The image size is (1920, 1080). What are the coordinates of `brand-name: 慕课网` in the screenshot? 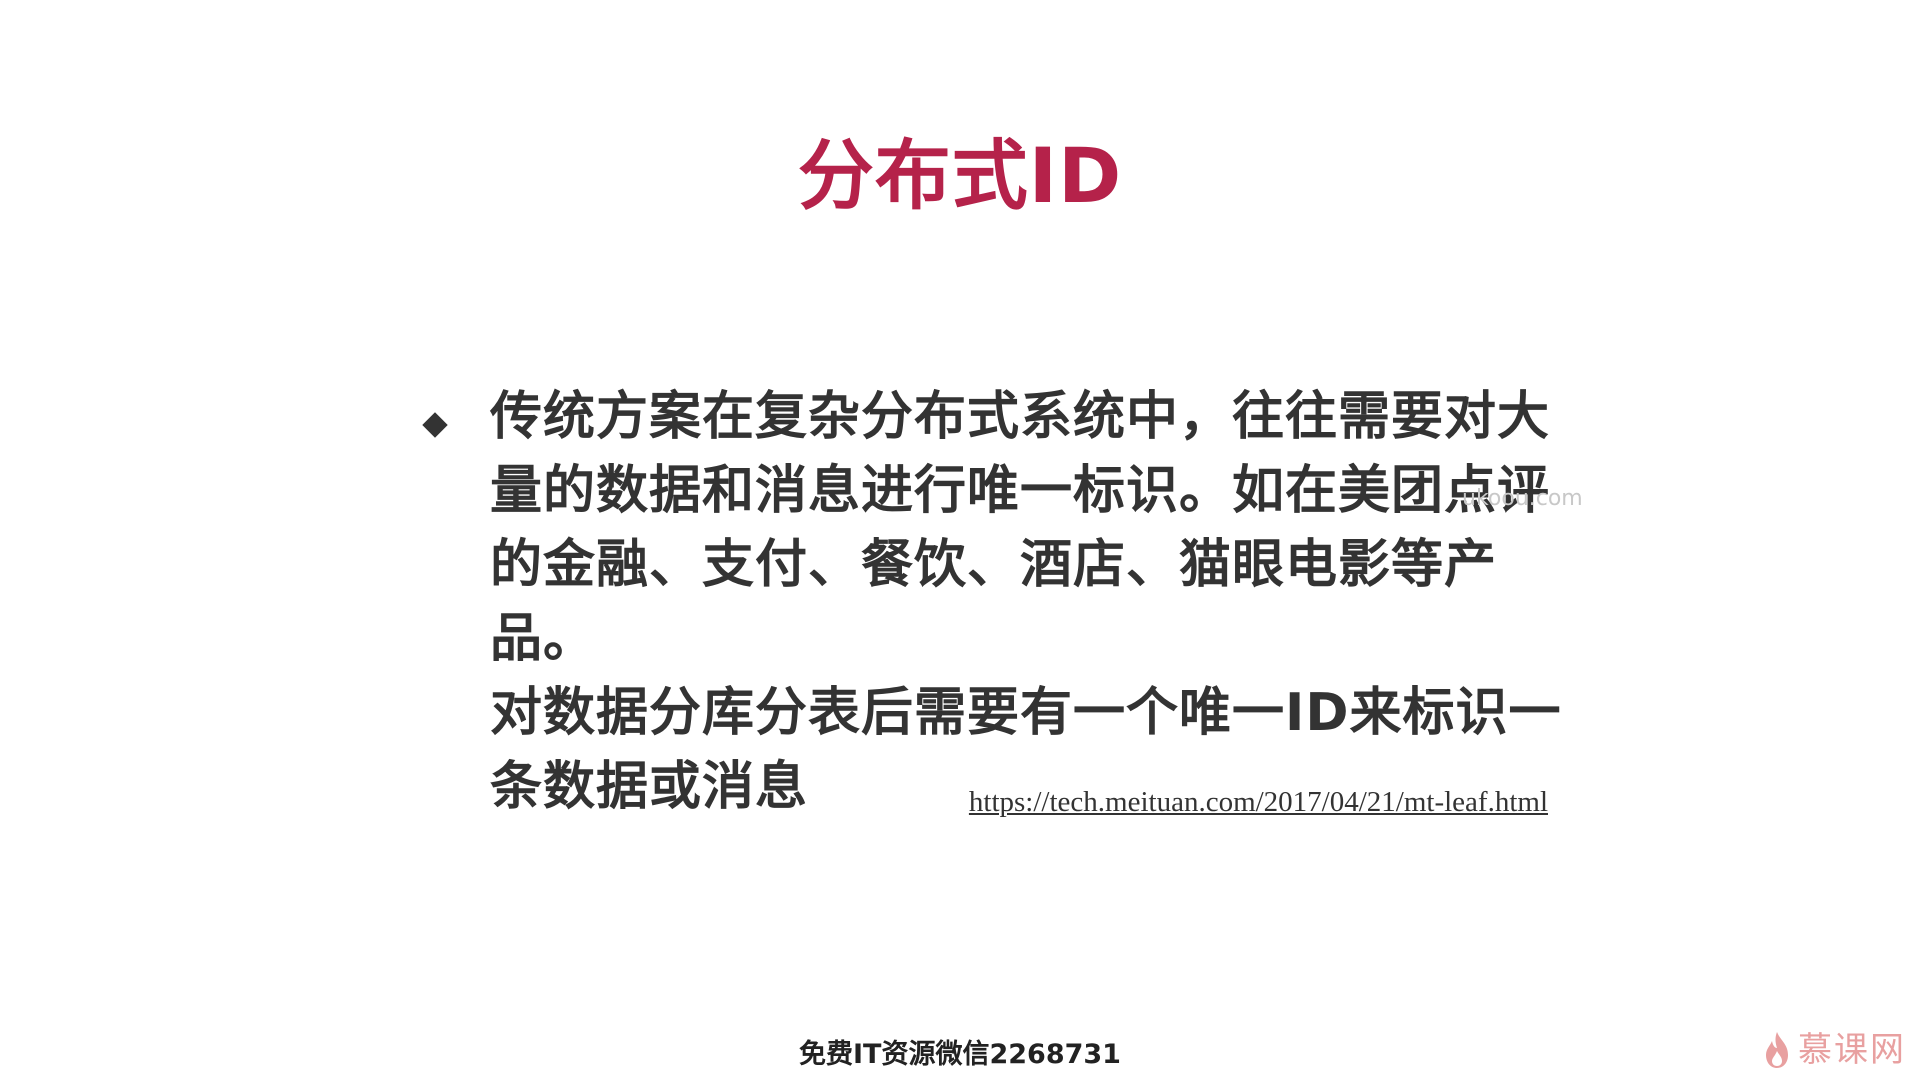 It's located at (1852, 1050).